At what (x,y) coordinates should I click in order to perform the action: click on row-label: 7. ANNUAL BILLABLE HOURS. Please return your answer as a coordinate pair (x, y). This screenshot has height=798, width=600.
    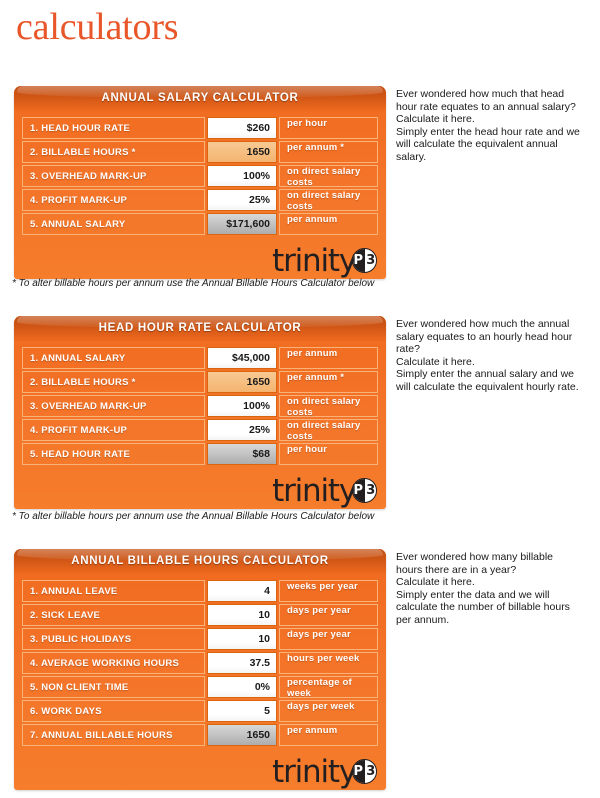
    Looking at the image, I should click on (113, 735).